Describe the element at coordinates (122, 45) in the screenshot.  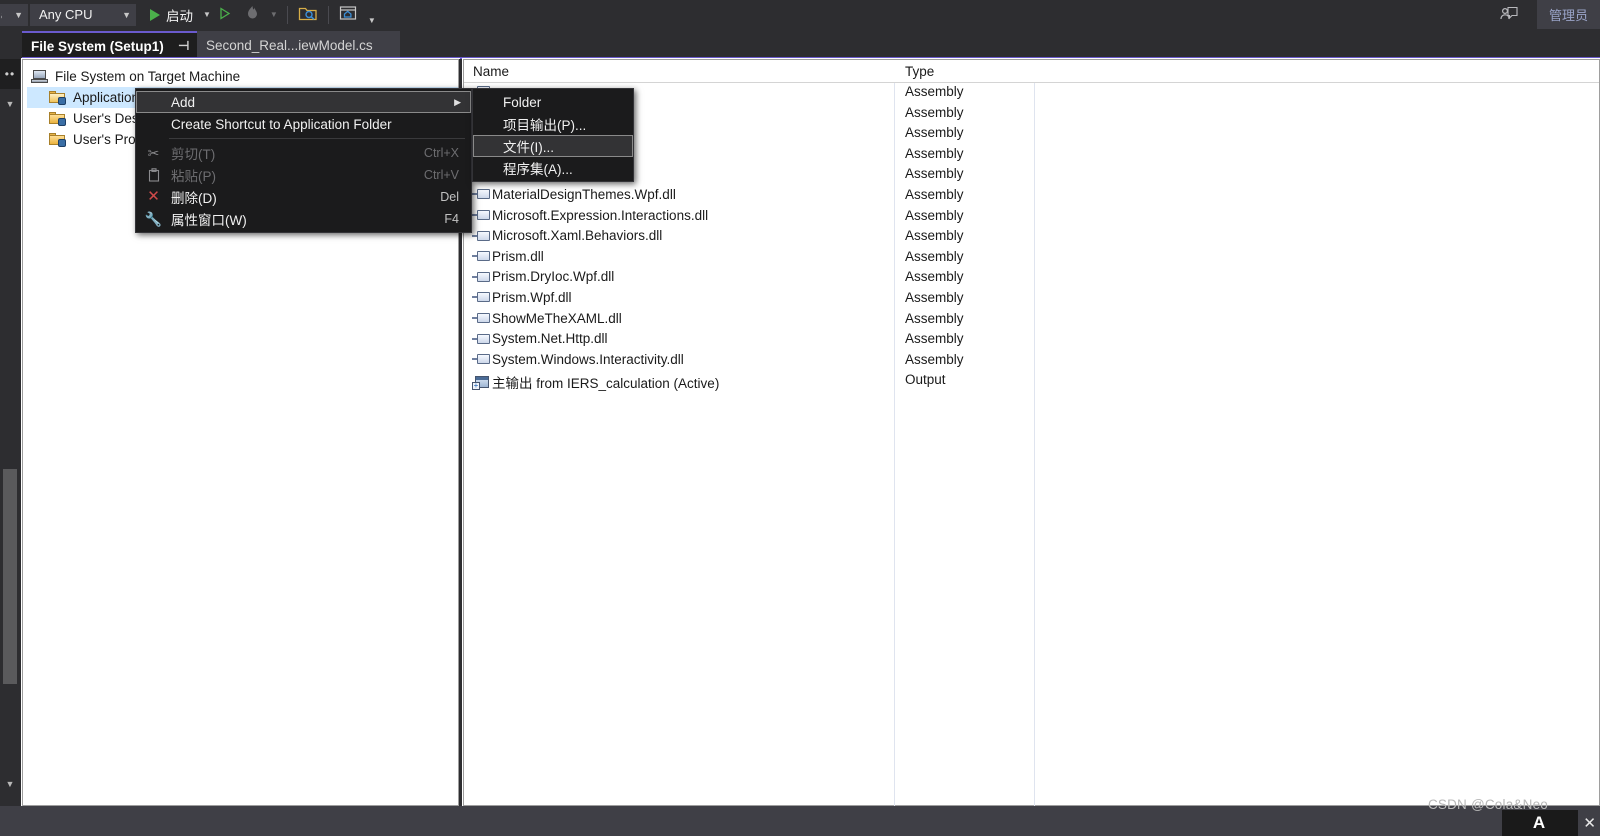
I see `tab-file-system-setup1: File System (Setup1) ⊣ ✕` at that location.